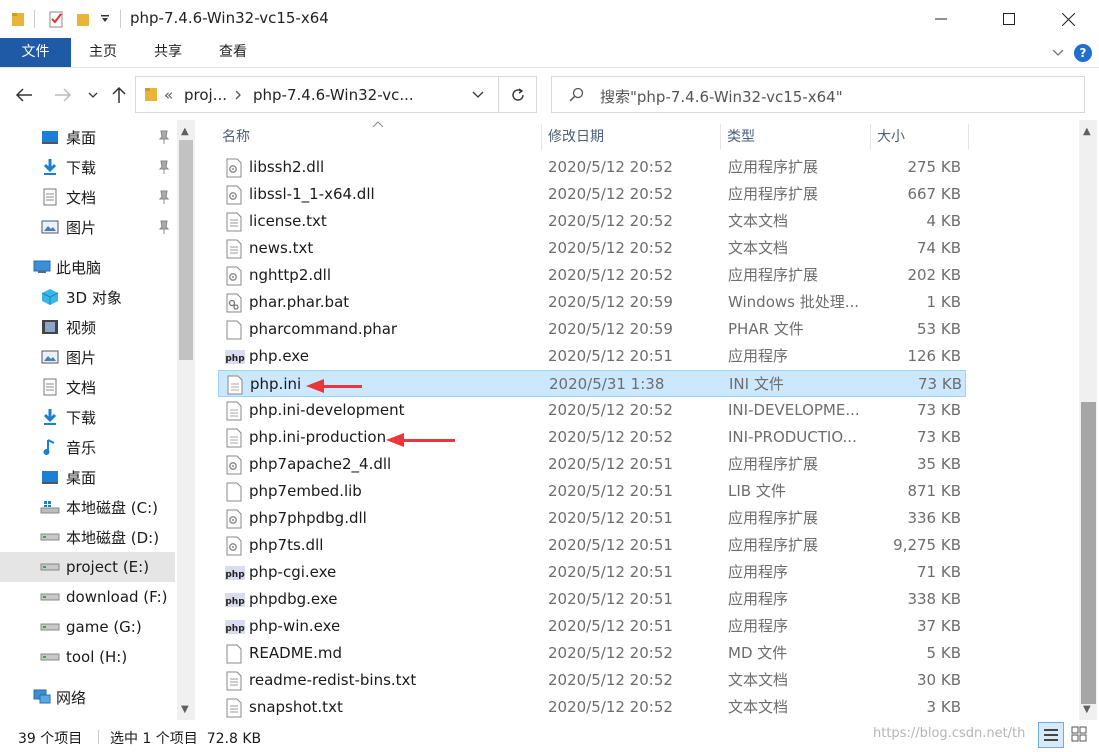 The width and height of the screenshot is (1099, 752). What do you see at coordinates (87, 297) in the screenshot?
I see `sidebar-item-3d-objects: 3D 对象` at bounding box center [87, 297].